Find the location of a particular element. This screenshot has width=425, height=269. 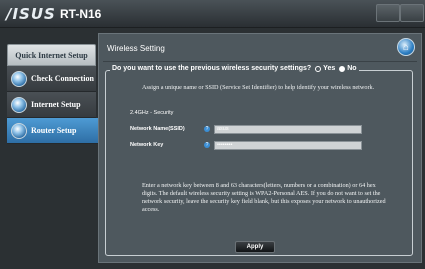

top-header: /ISUS RT-N16 is located at coordinates (212, 14).